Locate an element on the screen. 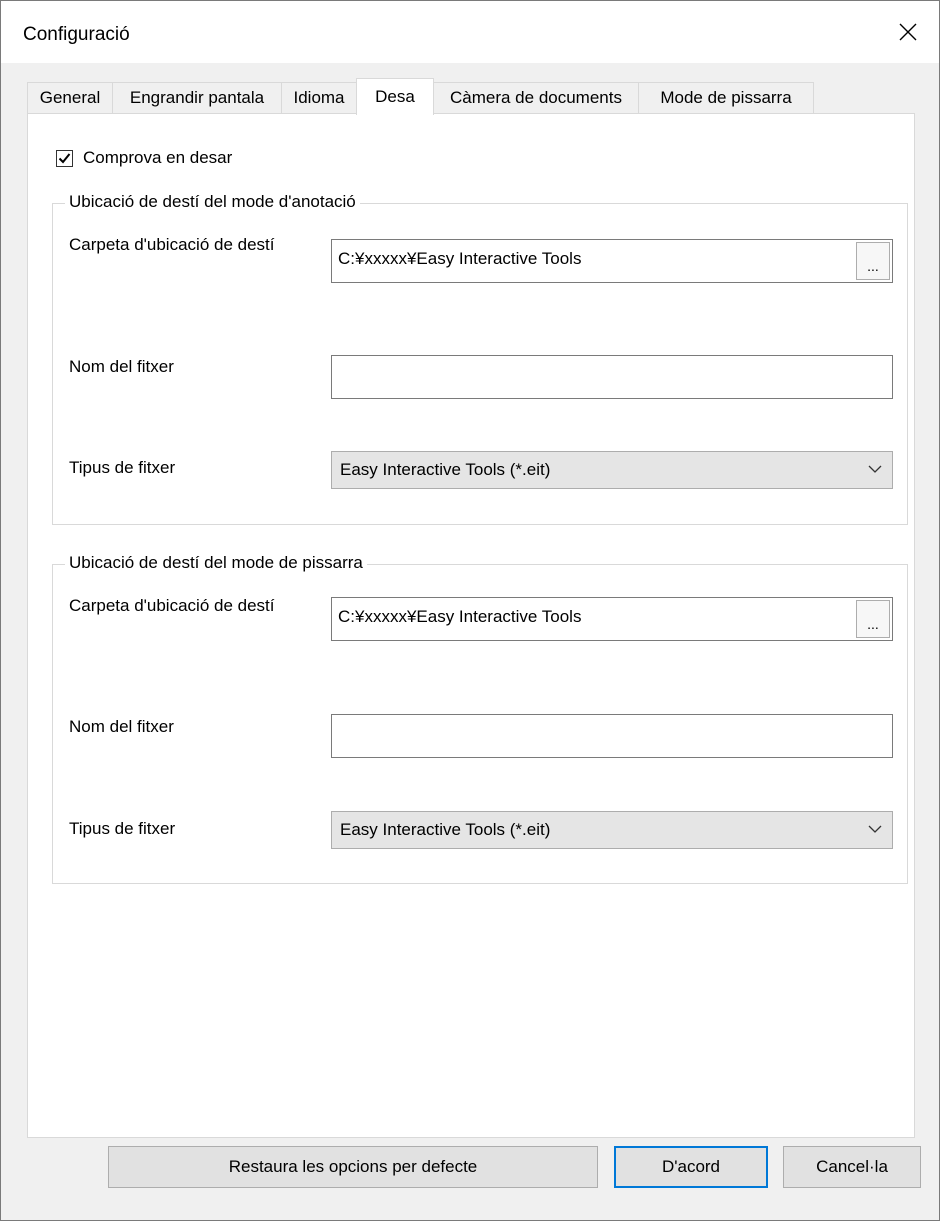  restore-defaults-button: Restaura les opcions per defecte is located at coordinates (353, 1167).